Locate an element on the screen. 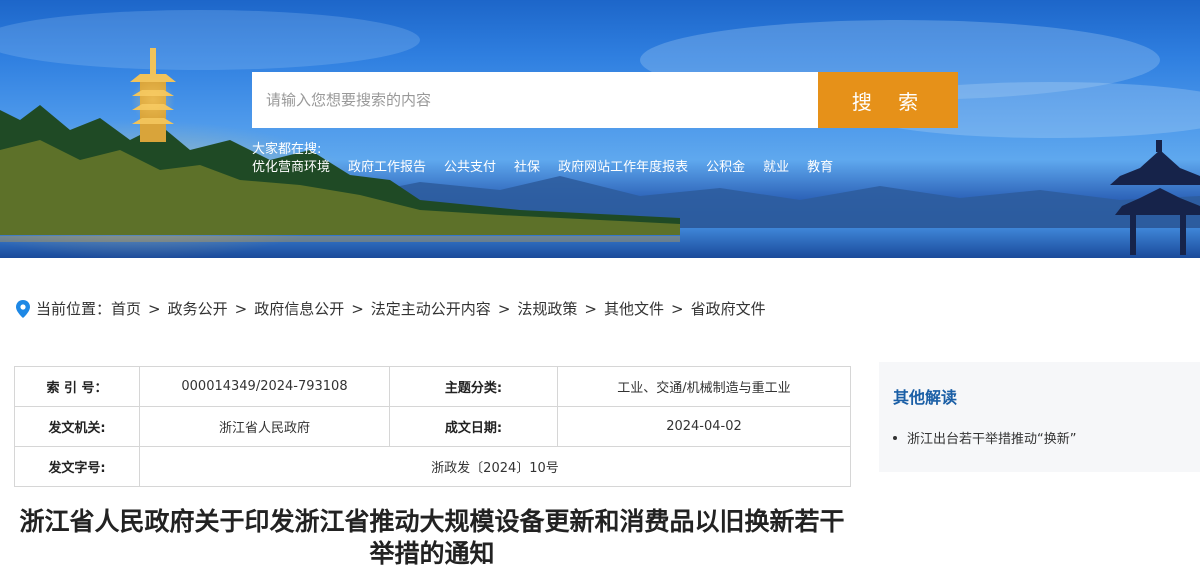  document-number-value: 浙政发〔2024〕10号 is located at coordinates (495, 466).